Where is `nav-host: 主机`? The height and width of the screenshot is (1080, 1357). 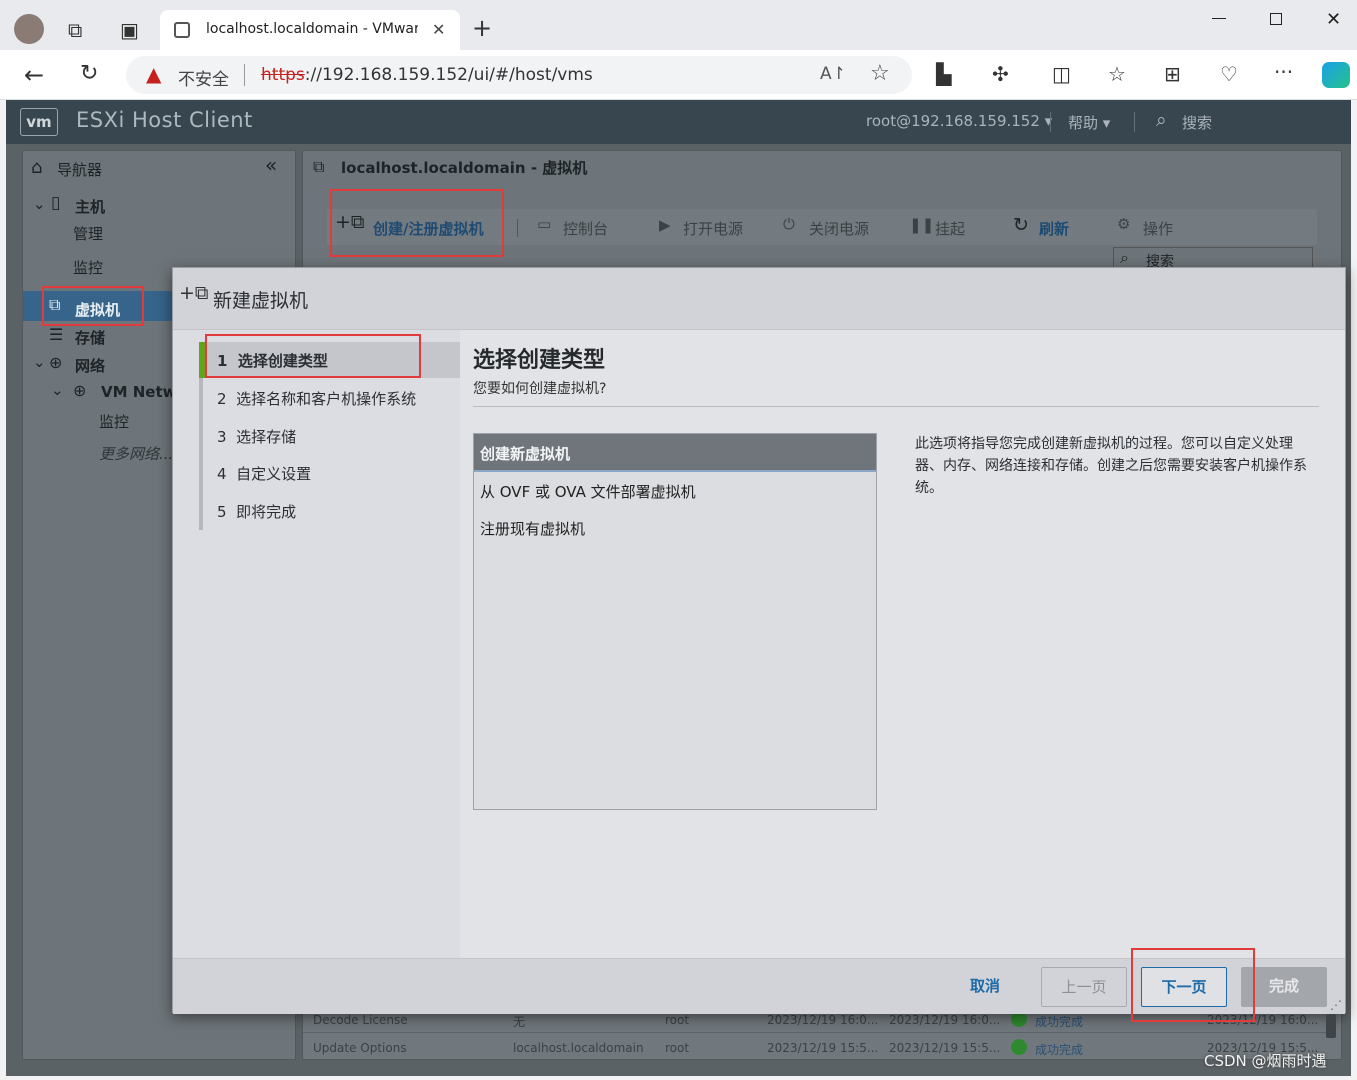
nav-host: 主机 is located at coordinates (90, 206).